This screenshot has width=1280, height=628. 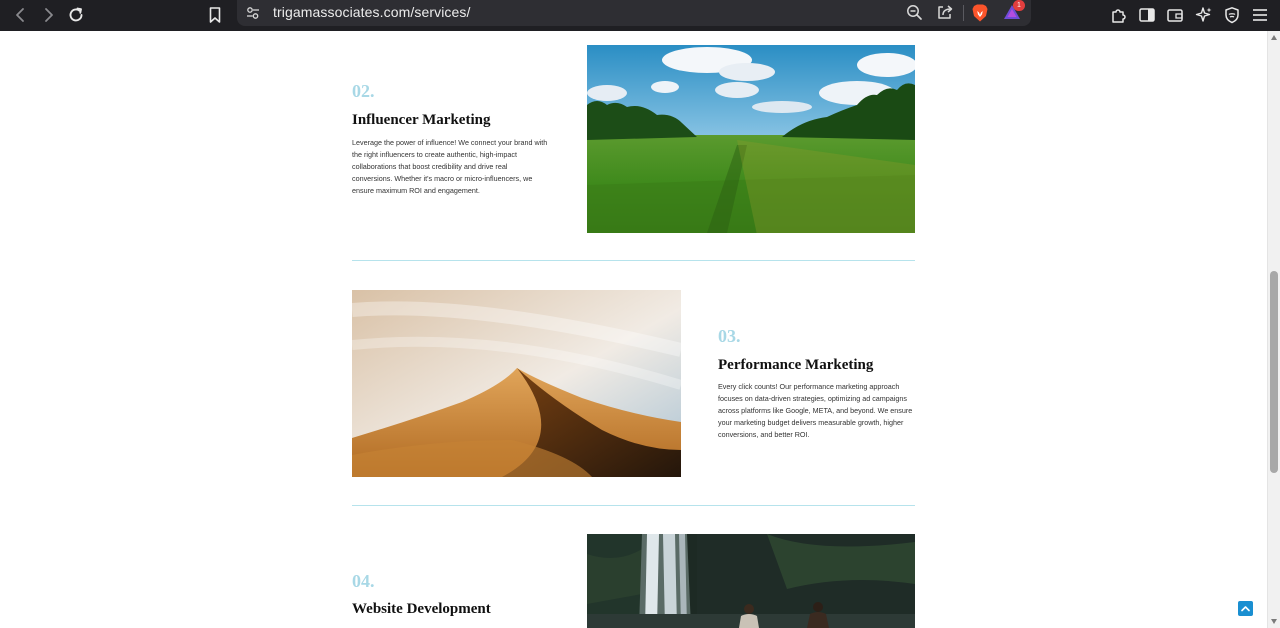 I want to click on service-title: Performance Marketing, so click(x=796, y=365).